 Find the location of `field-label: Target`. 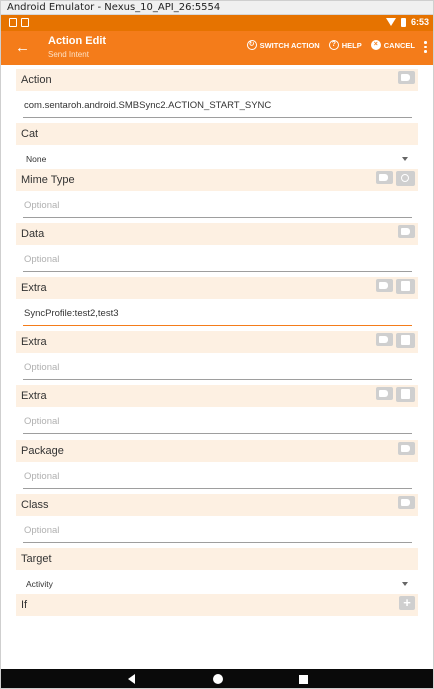

field-label: Target is located at coordinates (36, 559).